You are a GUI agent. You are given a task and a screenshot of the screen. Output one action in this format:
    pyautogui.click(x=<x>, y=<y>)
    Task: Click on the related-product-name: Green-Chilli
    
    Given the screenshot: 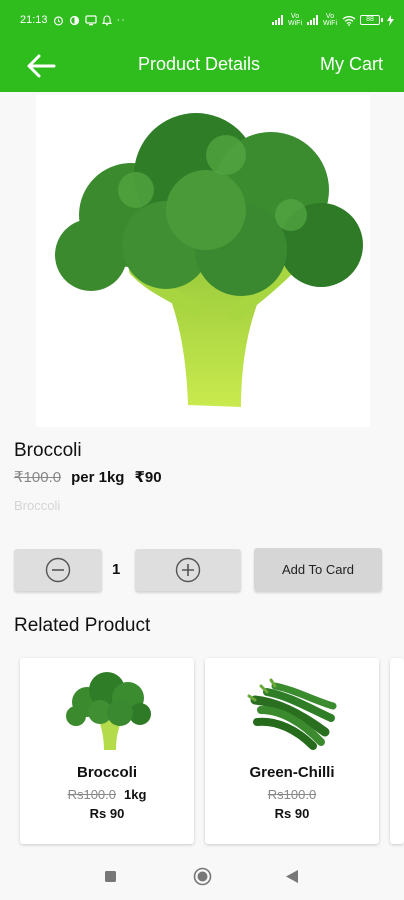 What is the action you would take?
    pyautogui.click(x=292, y=772)
    